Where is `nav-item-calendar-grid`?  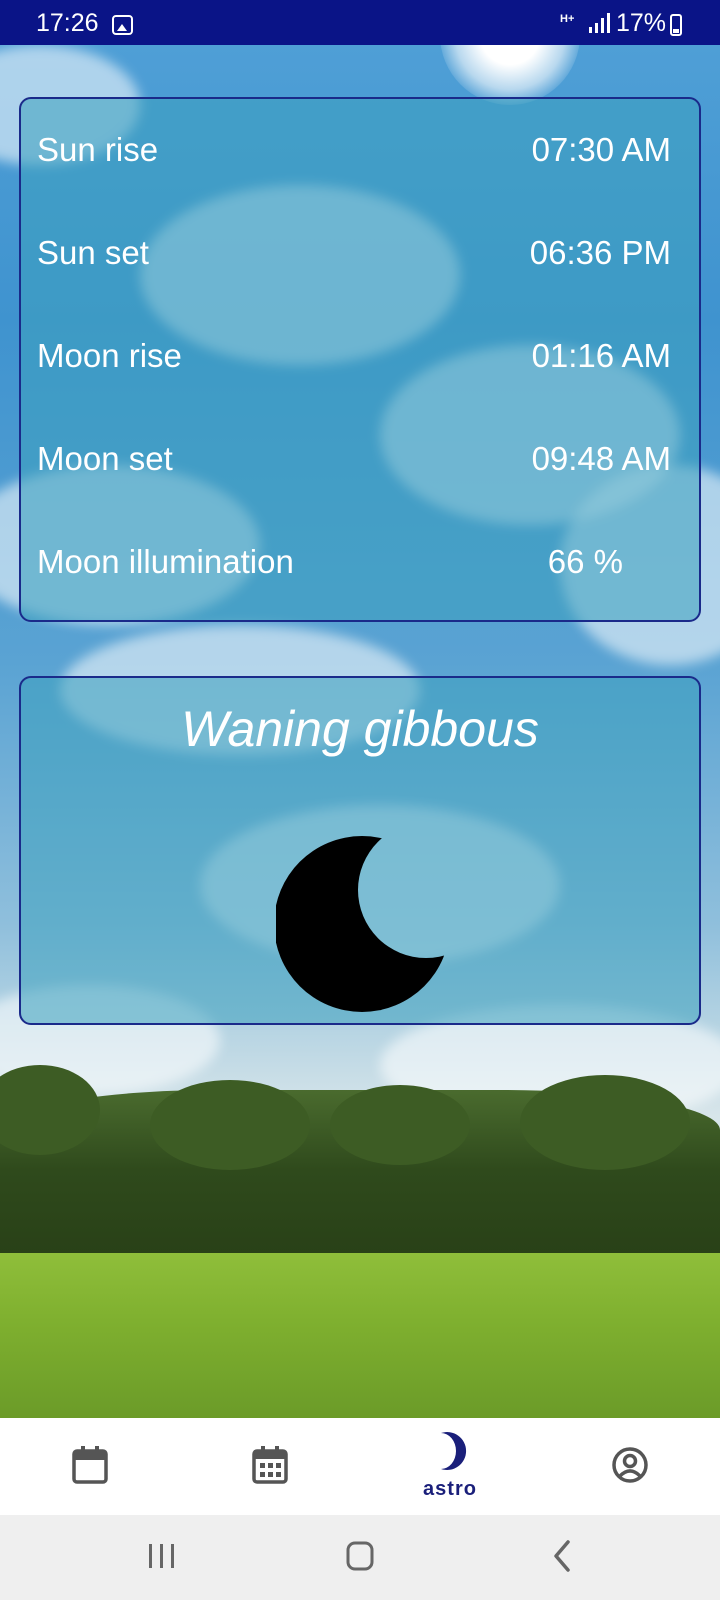 nav-item-calendar-grid is located at coordinates (270, 1466).